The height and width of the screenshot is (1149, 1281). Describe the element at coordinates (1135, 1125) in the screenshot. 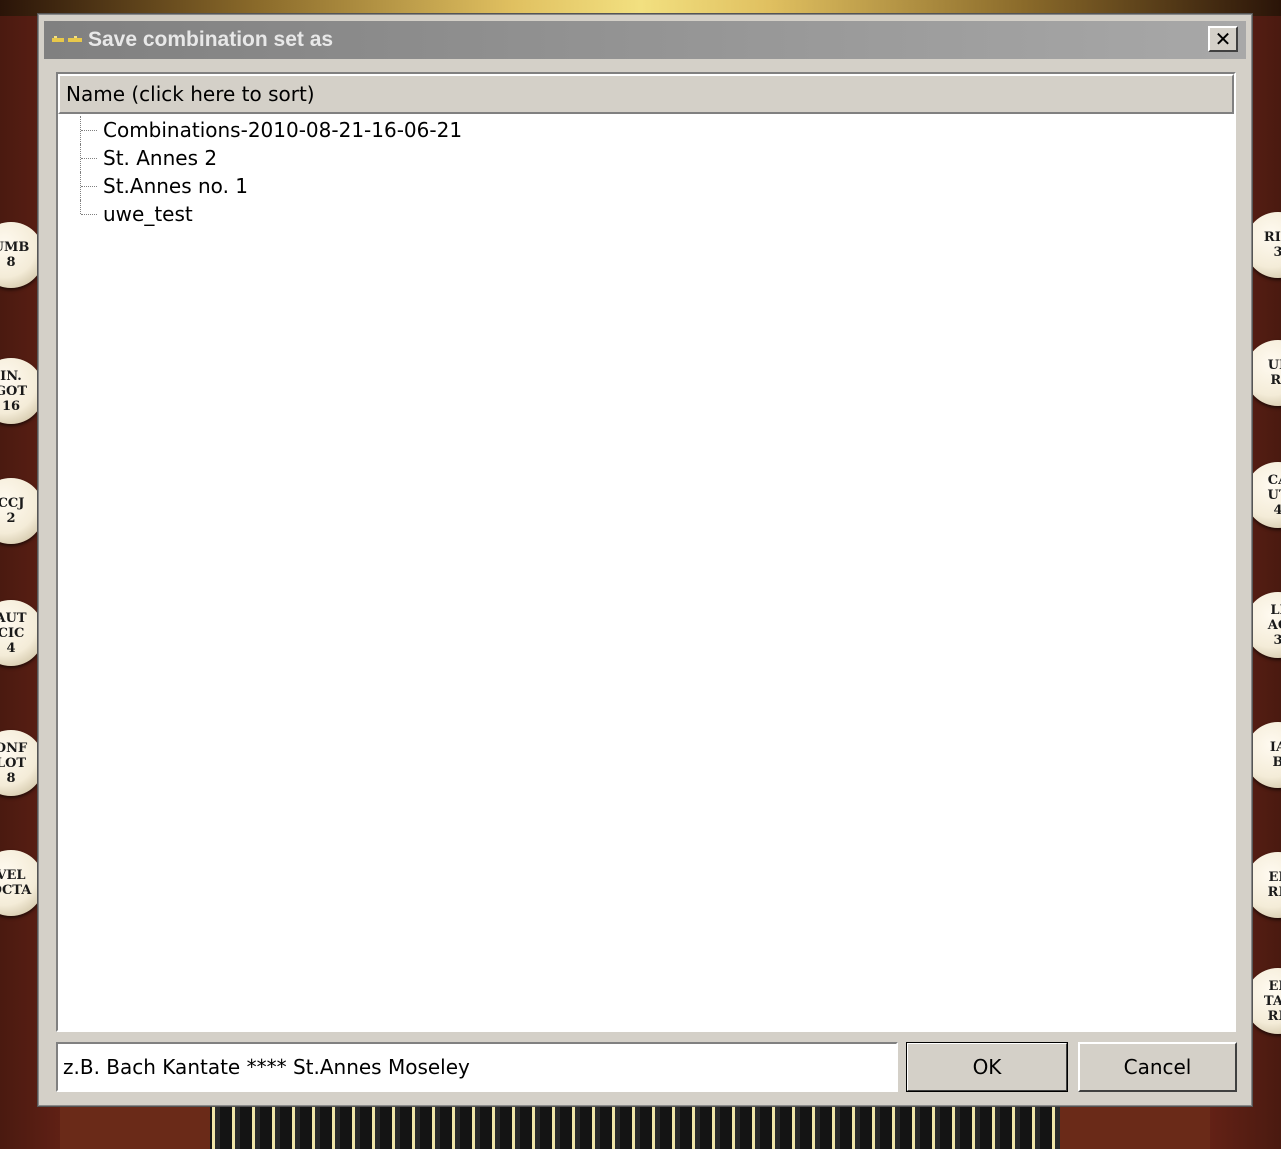

I see `keyboard-cheek-right` at that location.